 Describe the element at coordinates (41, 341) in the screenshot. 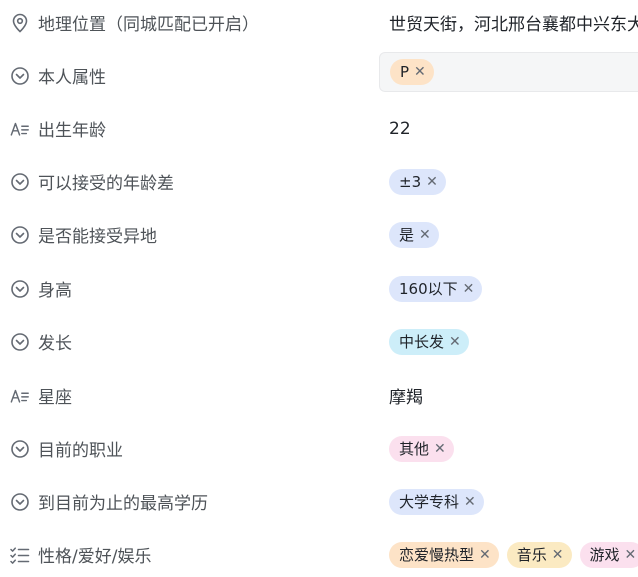

I see `field-label-hair-length: 发长` at that location.